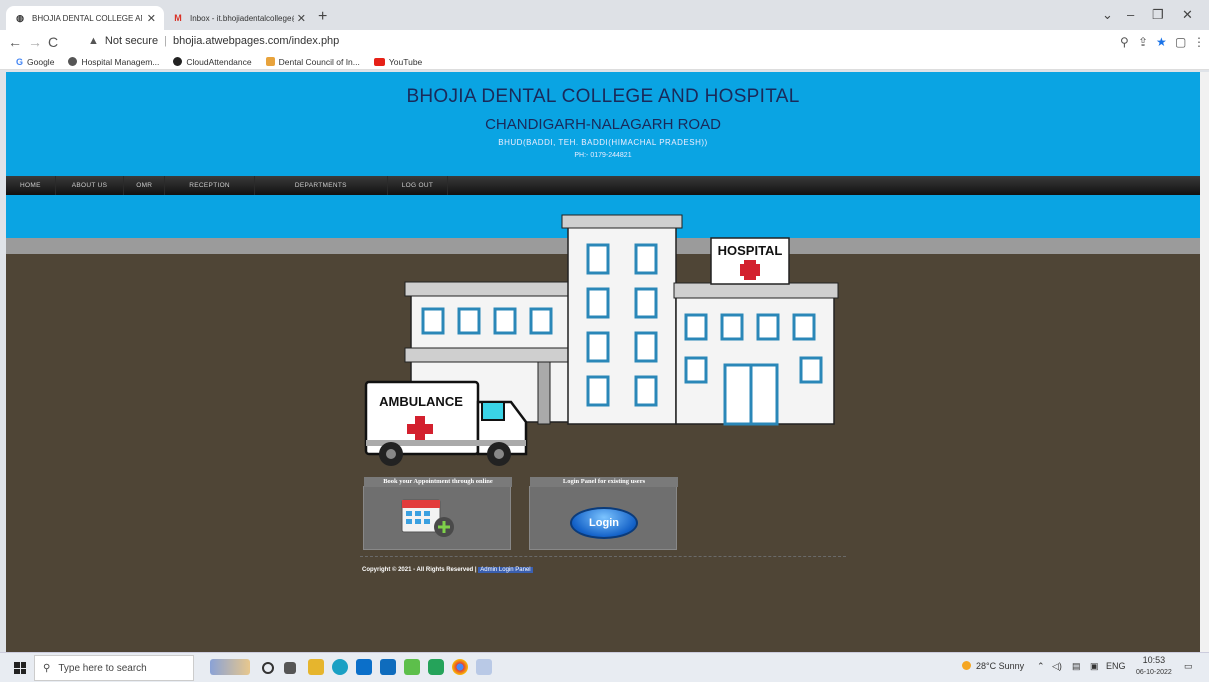 This screenshot has height=682, width=1209. I want to click on youtube-icon, so click(379, 61).